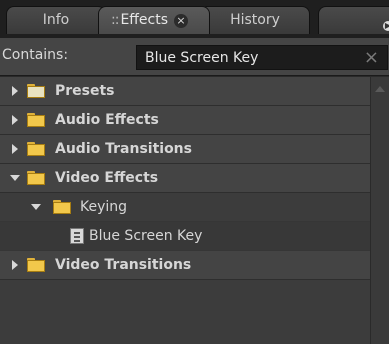 The image size is (389, 344). I want to click on tree-item-blue-screen-key: Blue Screen Key, so click(185, 236).